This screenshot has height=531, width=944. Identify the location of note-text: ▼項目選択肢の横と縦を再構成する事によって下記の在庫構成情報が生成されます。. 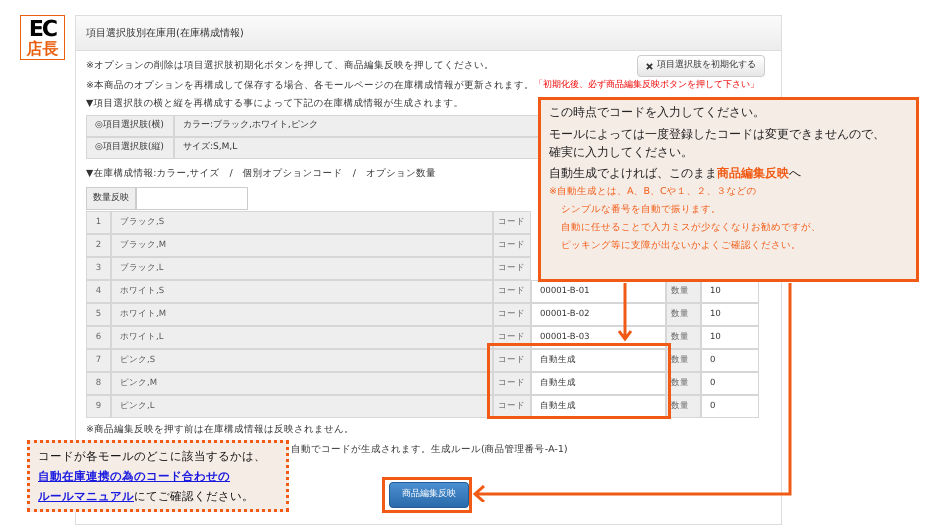
(275, 103).